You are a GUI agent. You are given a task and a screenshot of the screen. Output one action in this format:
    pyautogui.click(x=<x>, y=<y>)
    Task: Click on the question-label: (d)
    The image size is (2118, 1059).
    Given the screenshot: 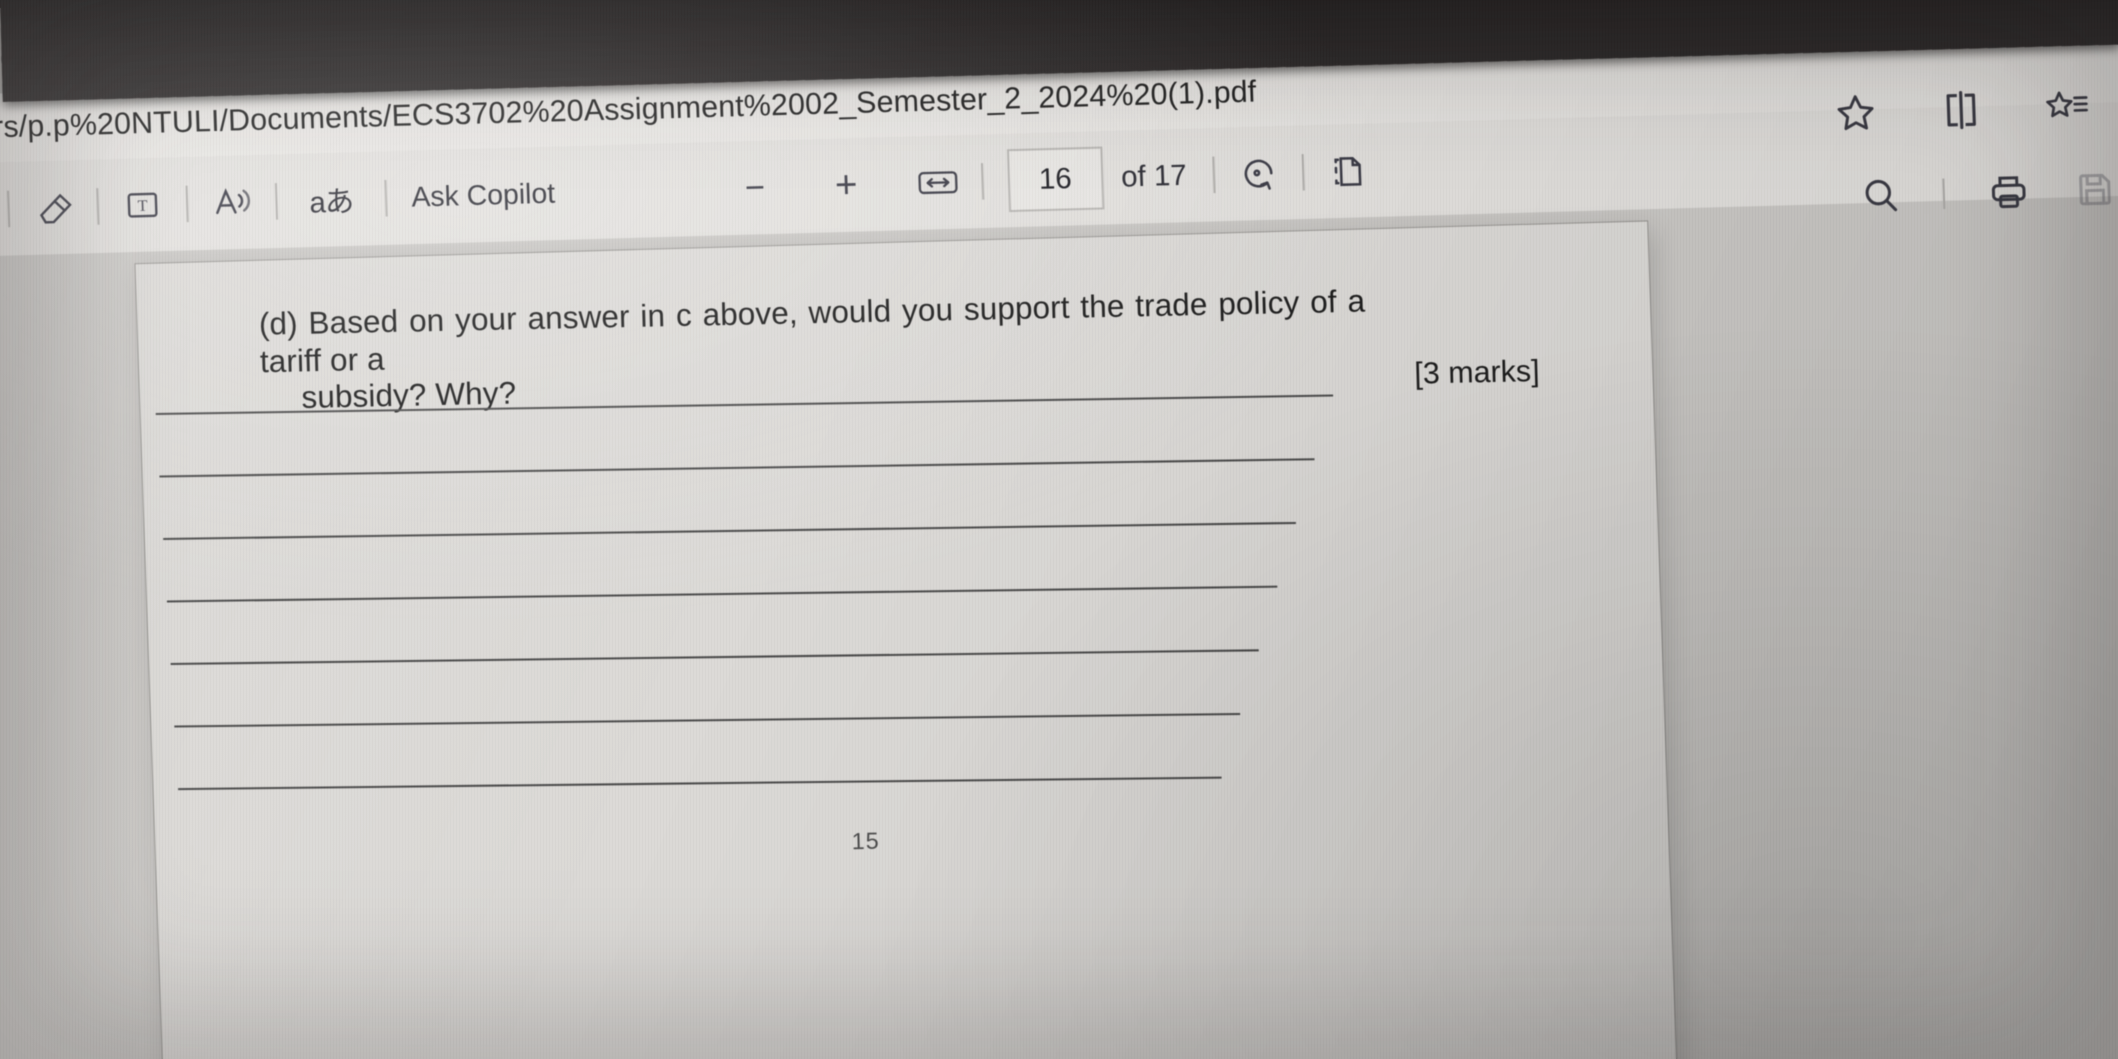 What is the action you would take?
    pyautogui.click(x=278, y=323)
    